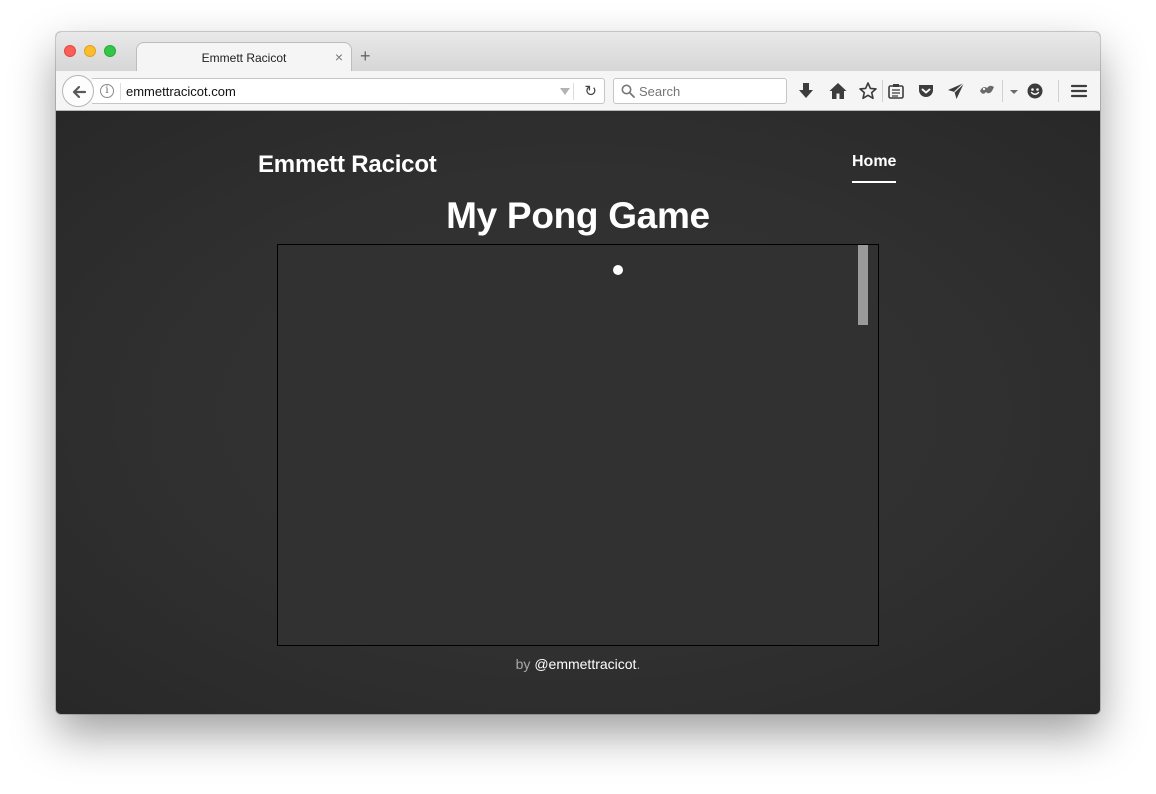 This screenshot has height=794, width=1156. I want to click on navigation-toolbar: i emmettracicot.com ↻, so click(578, 91).